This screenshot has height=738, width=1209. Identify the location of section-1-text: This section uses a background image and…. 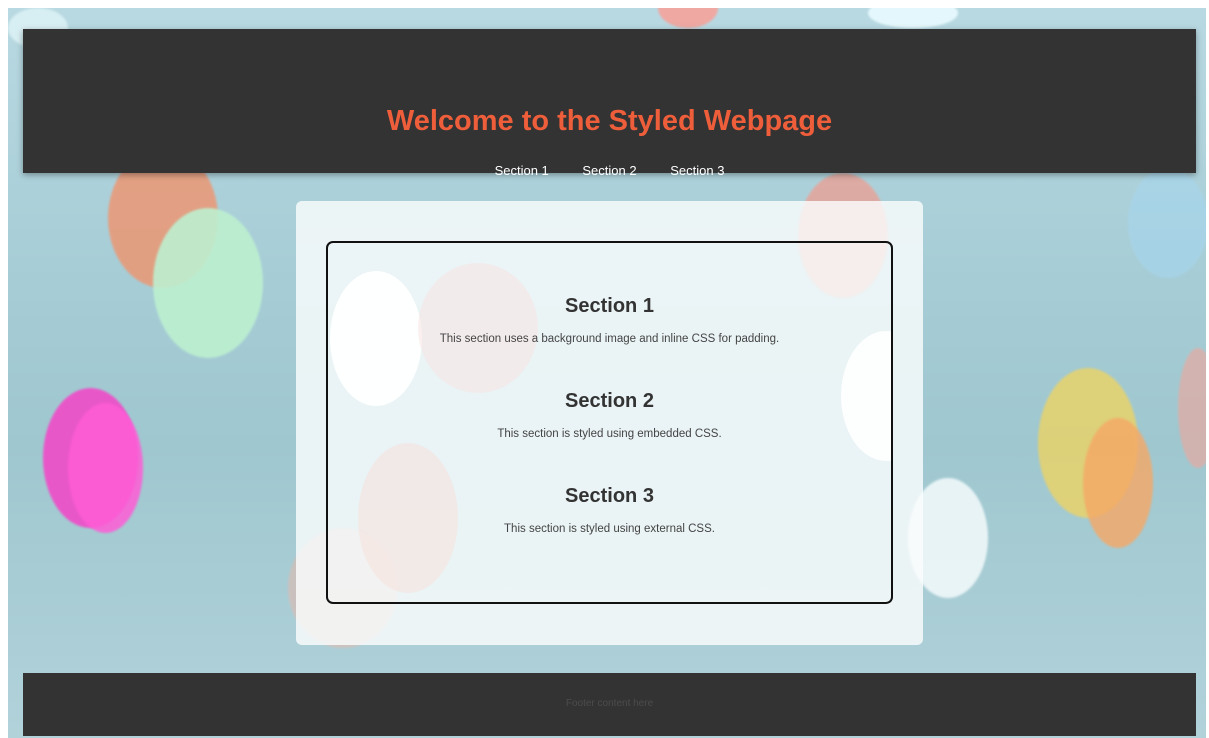
(609, 339).